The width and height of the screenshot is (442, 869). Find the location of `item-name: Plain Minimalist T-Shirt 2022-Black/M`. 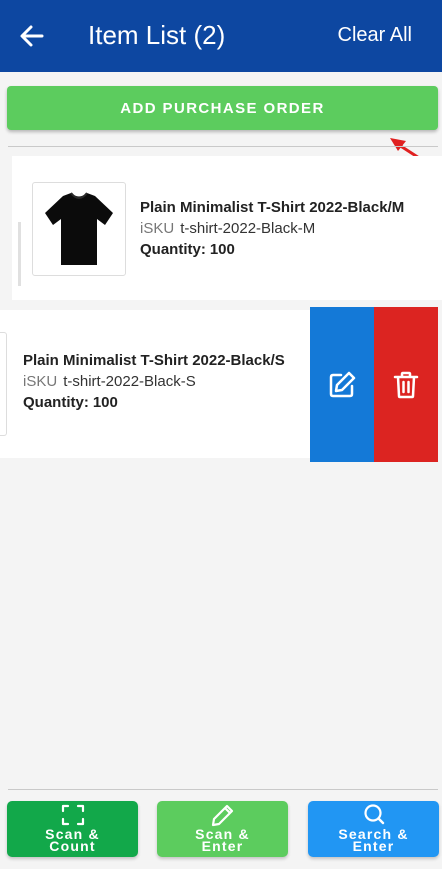

item-name: Plain Minimalist T-Shirt 2022-Black/M is located at coordinates (272, 207).